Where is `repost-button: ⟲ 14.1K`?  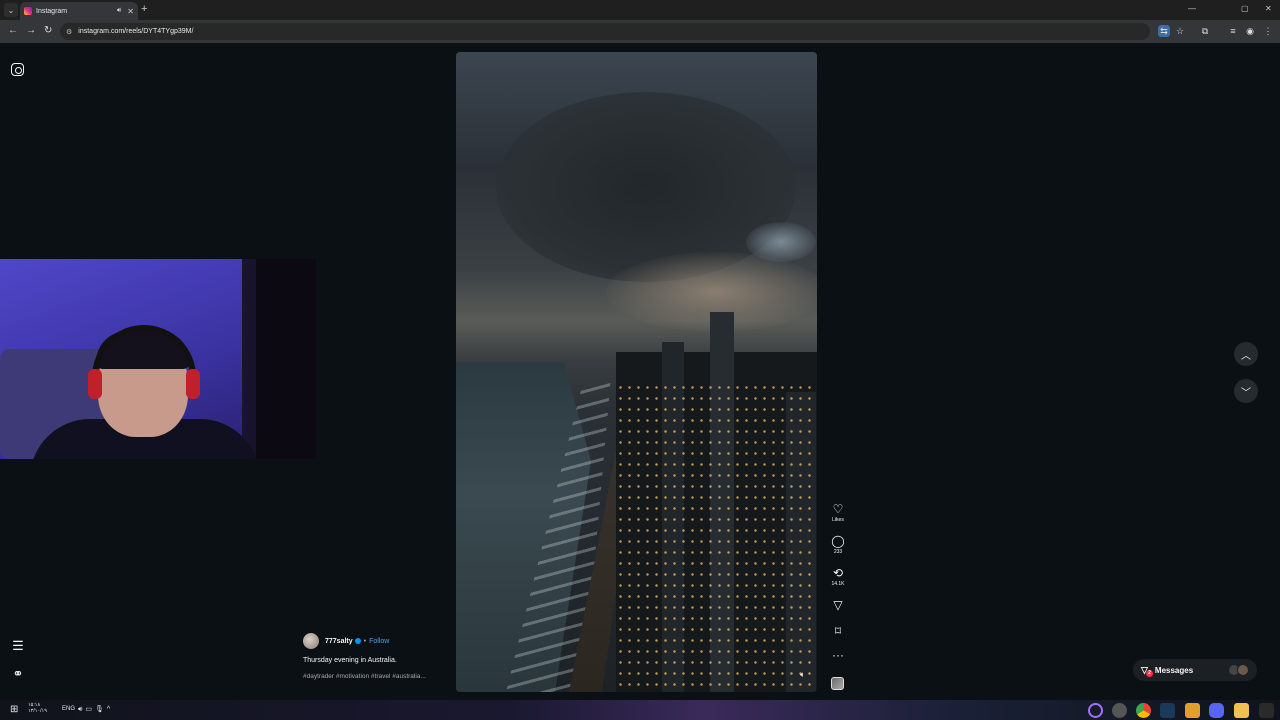 repost-button: ⟲ 14.1K is located at coordinates (838, 576).